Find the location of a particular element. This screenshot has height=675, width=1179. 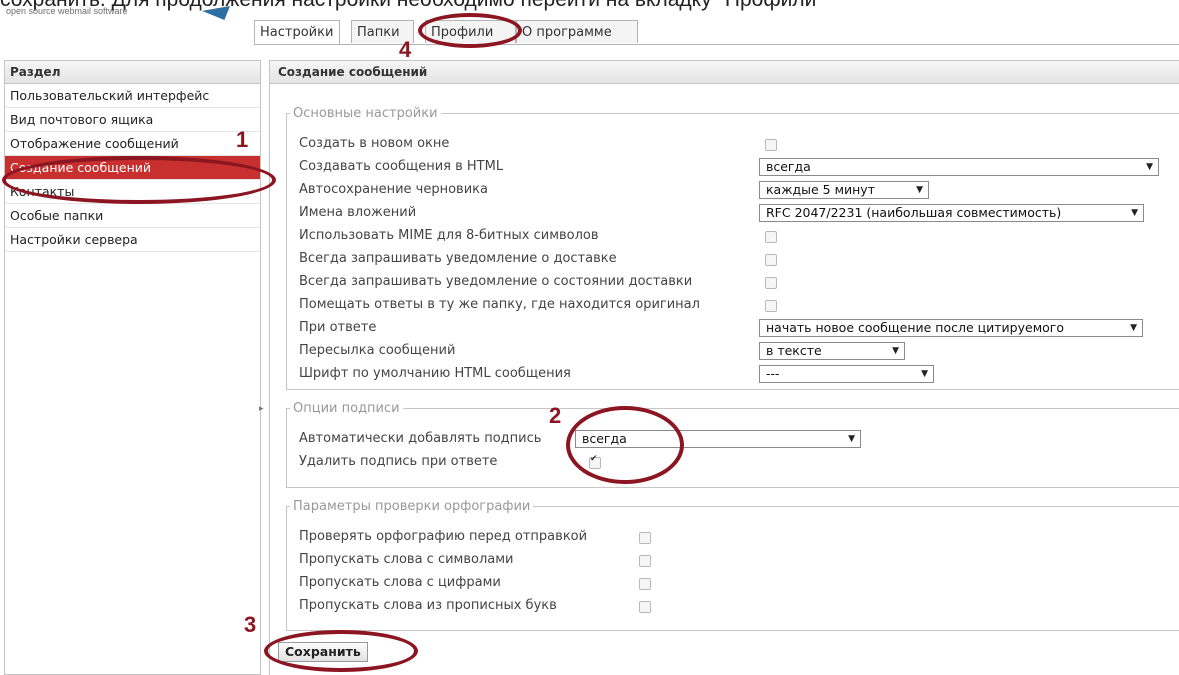

annotation-ellipse-signature is located at coordinates (625, 445).